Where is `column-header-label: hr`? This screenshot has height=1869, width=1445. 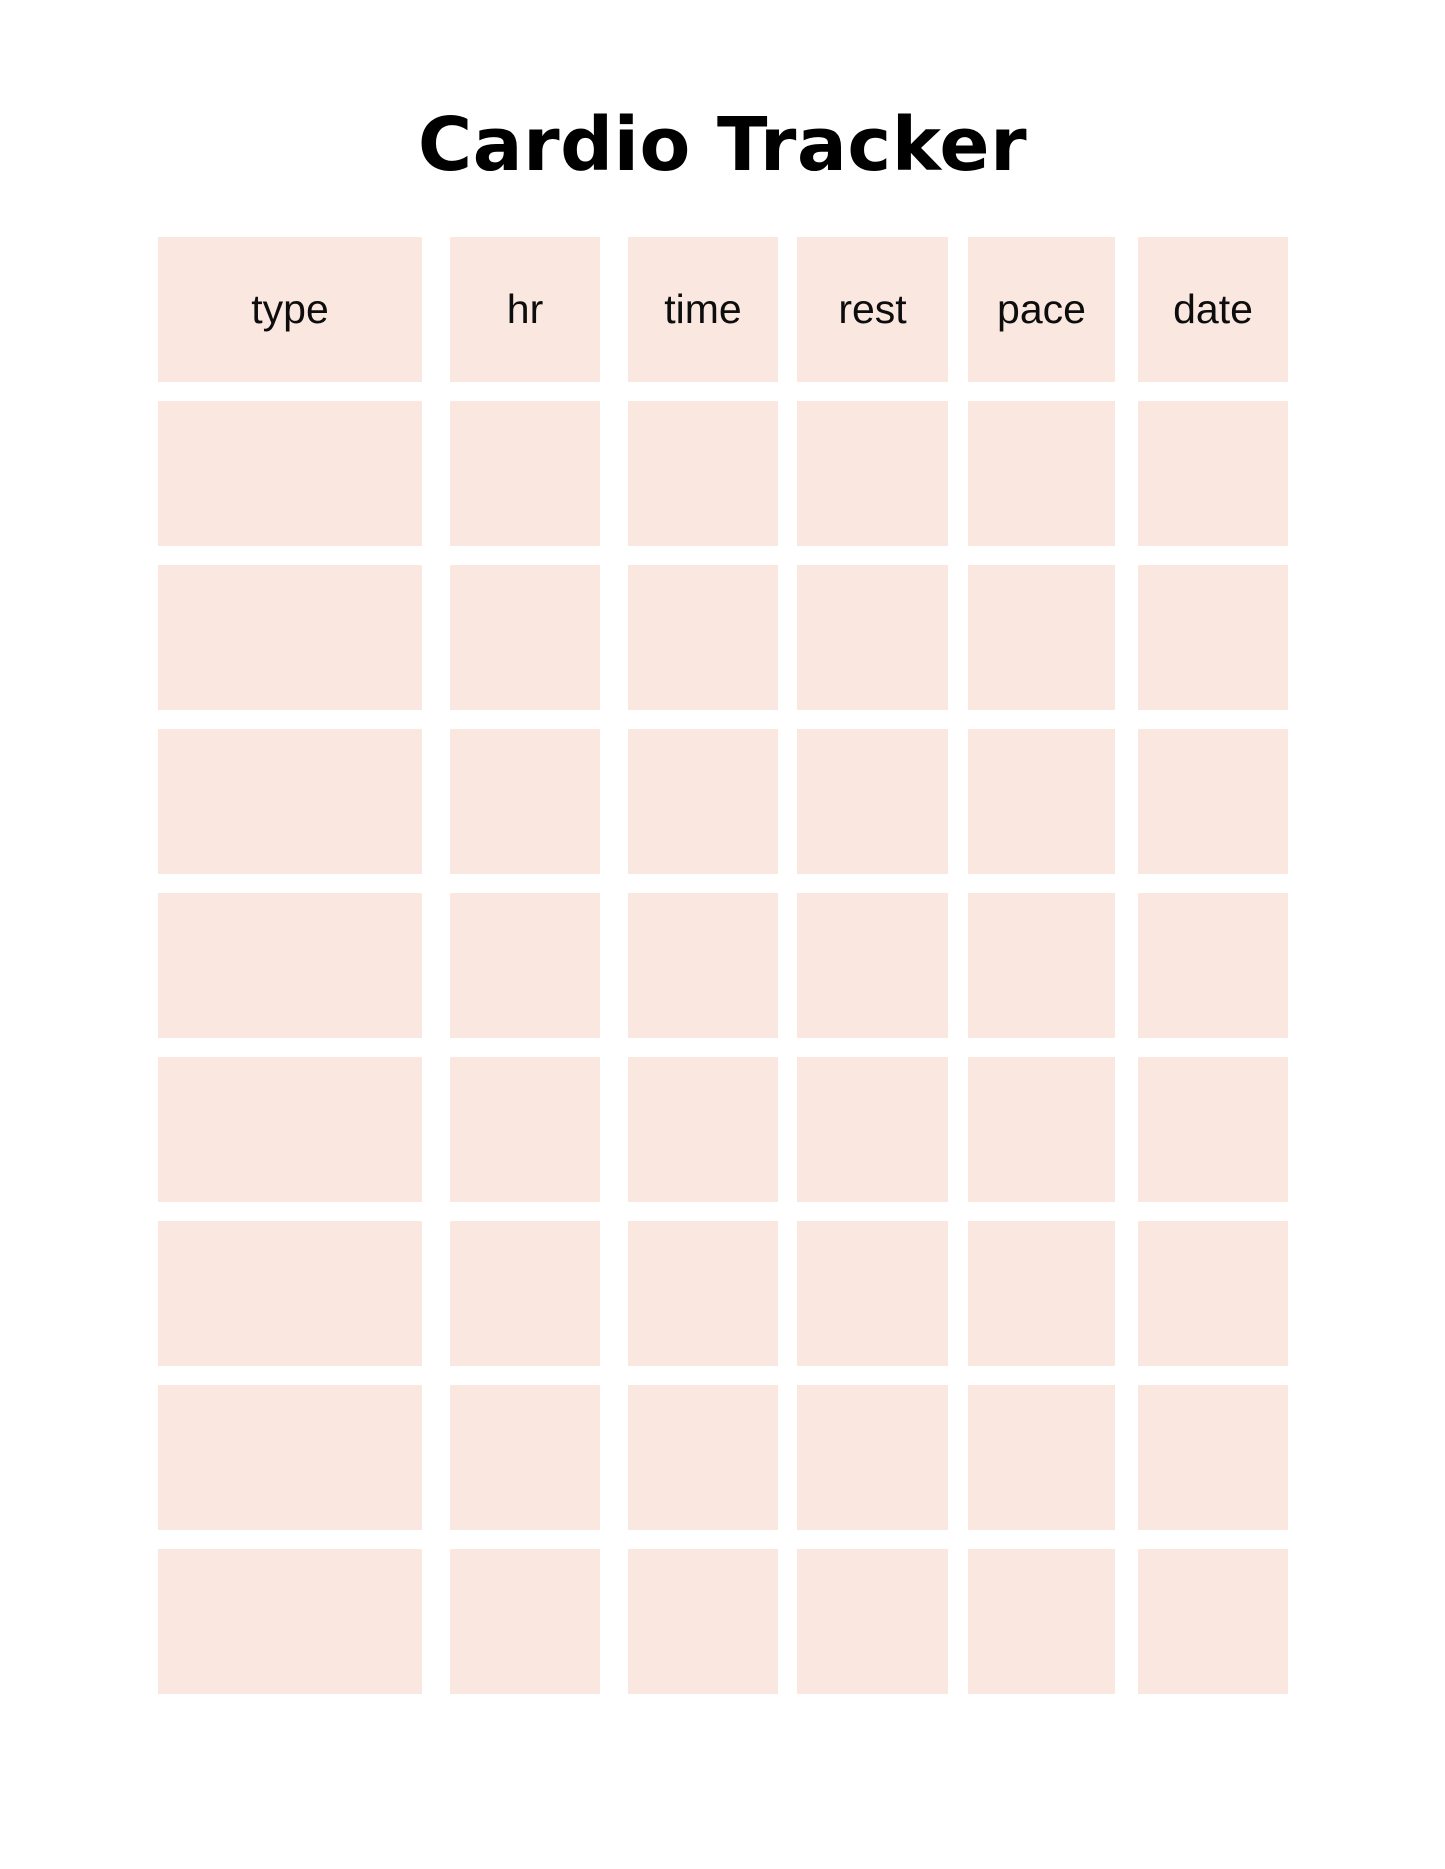
column-header-label: hr is located at coordinates (525, 309).